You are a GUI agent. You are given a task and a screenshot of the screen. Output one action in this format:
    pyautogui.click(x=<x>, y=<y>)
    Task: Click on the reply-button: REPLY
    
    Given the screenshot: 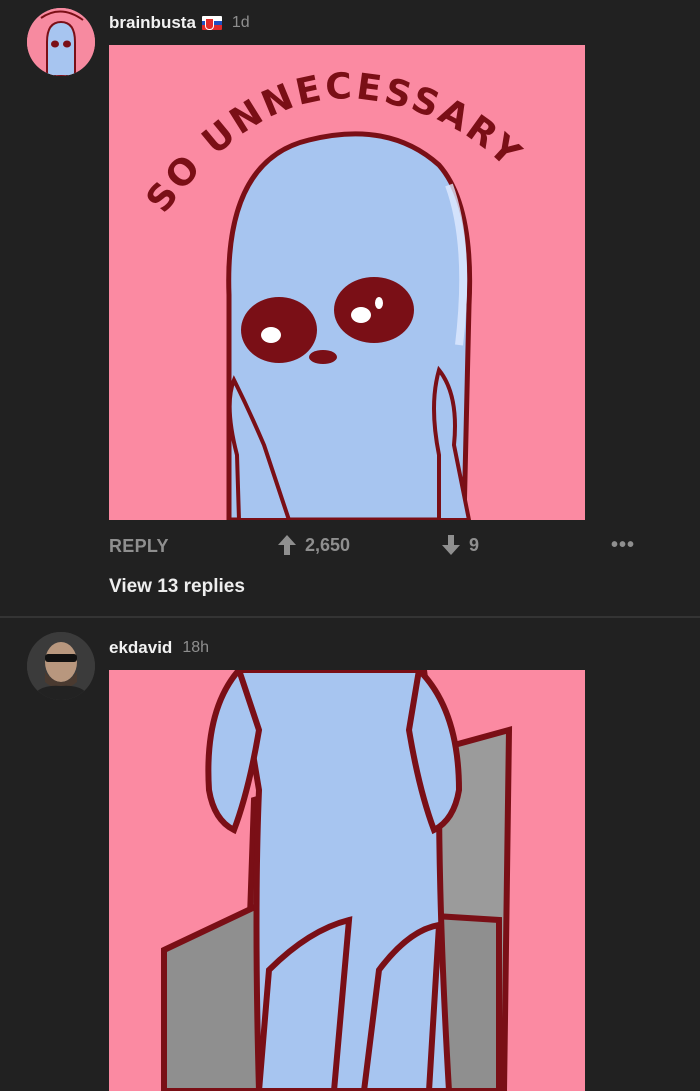 What is the action you would take?
    pyautogui.click(x=139, y=546)
    